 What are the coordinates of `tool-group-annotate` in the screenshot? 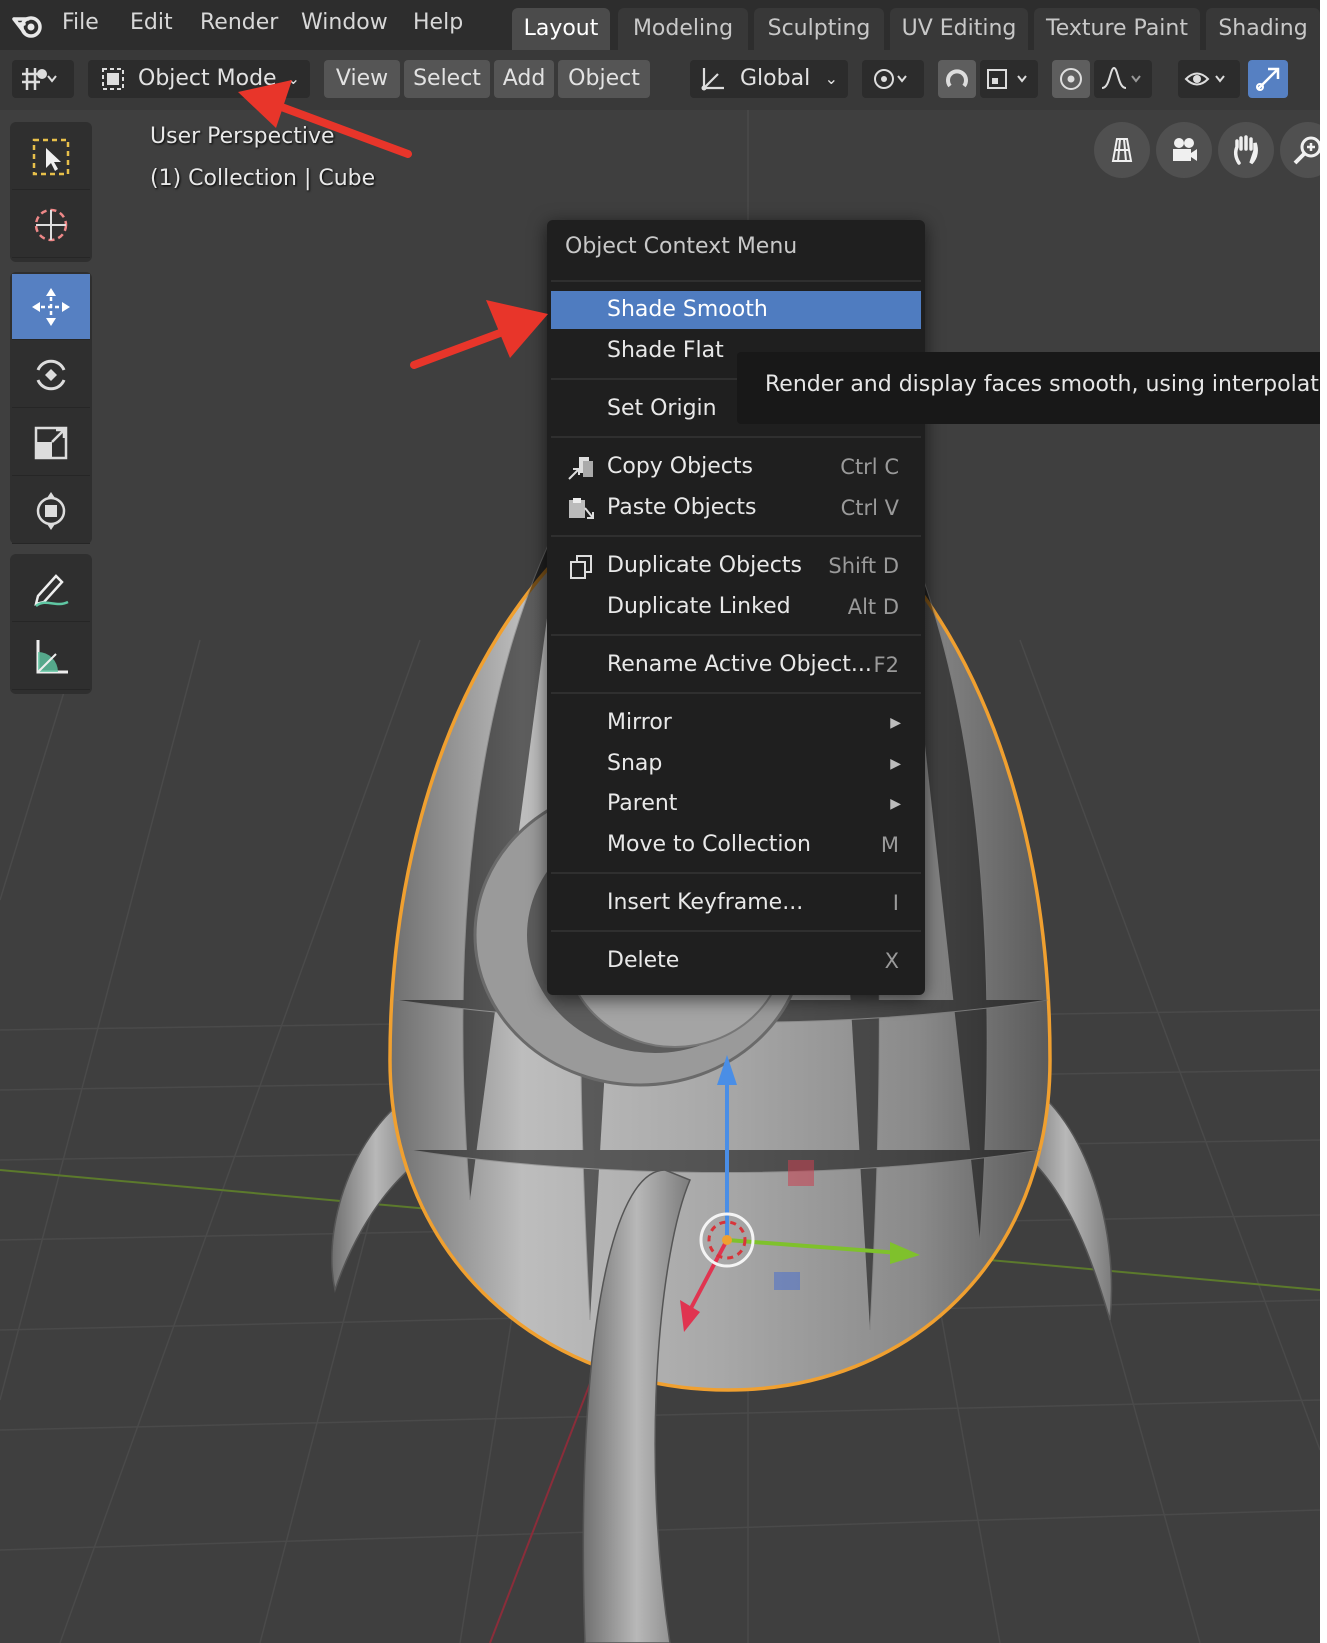 It's located at (51, 624).